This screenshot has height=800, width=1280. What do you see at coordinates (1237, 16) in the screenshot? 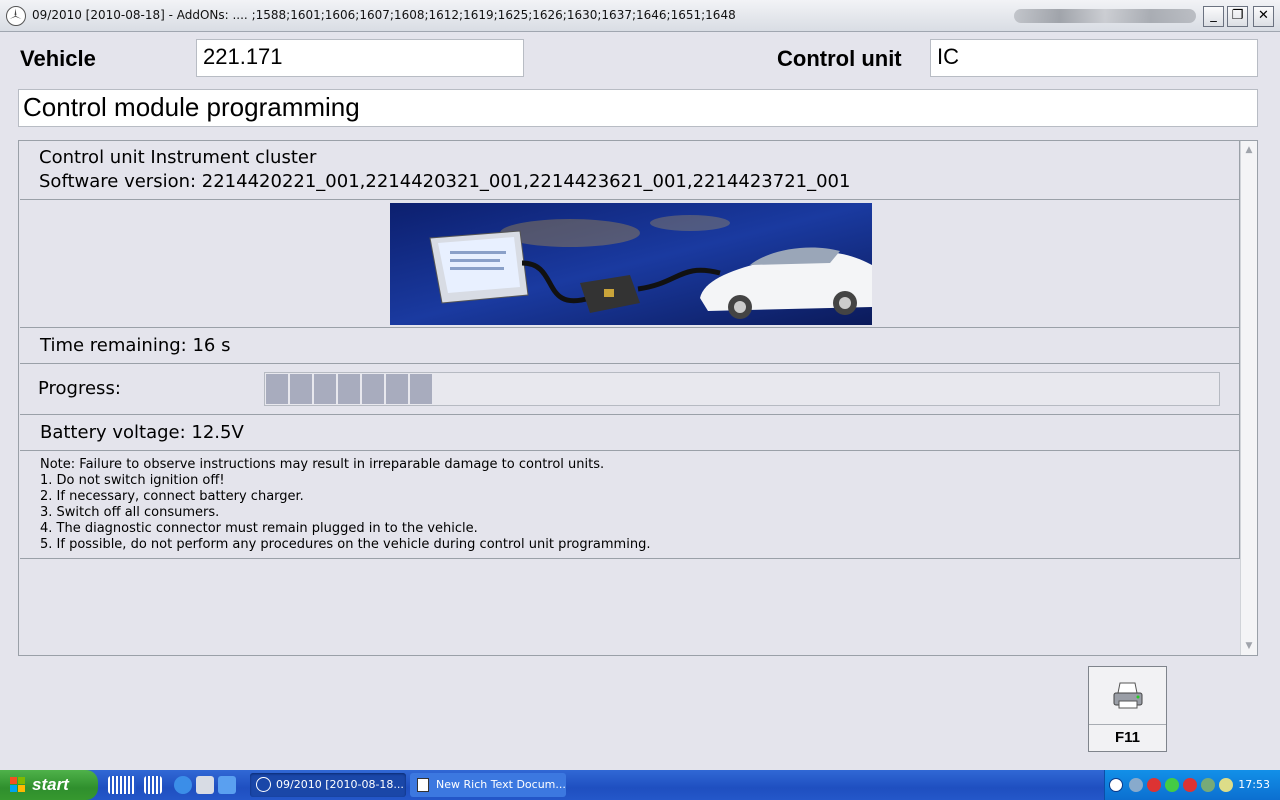
I see `restore-button: ❐` at bounding box center [1237, 16].